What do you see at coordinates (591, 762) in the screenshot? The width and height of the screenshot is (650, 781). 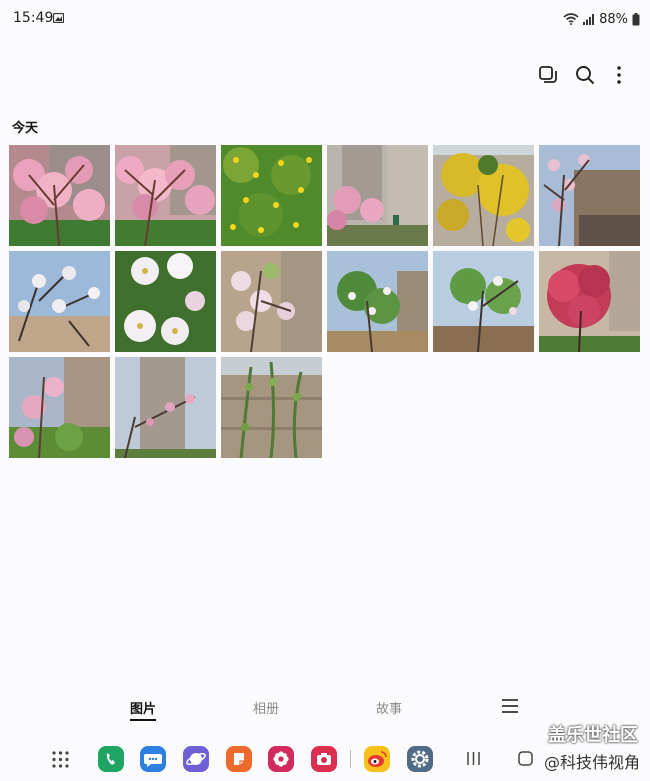 I see `watermark-author: @科技伟视角` at bounding box center [591, 762].